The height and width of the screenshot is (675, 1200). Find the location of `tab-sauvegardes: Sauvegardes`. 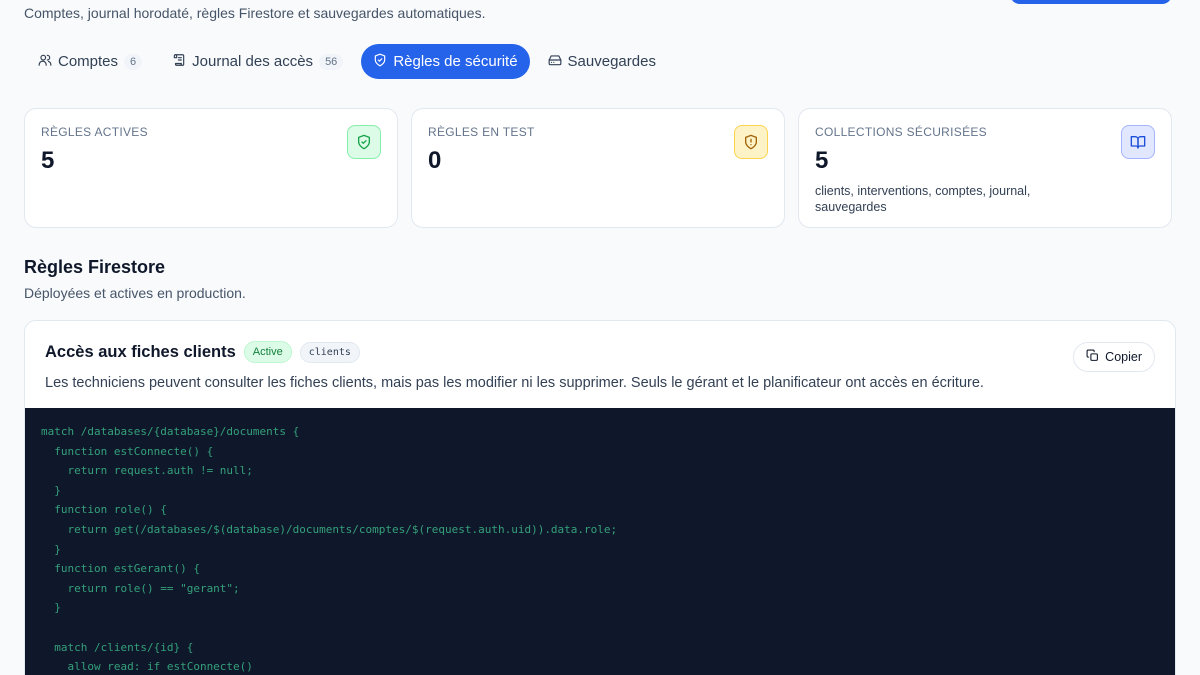

tab-sauvegardes: Sauvegardes is located at coordinates (602, 61).